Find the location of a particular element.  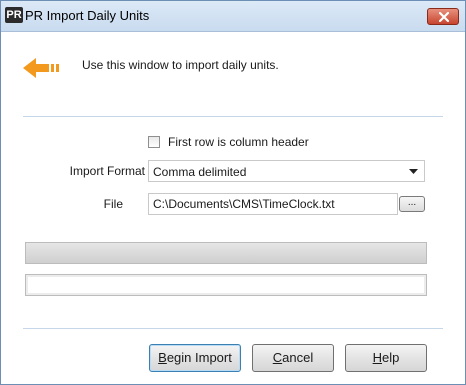

top-divider is located at coordinates (233, 116).